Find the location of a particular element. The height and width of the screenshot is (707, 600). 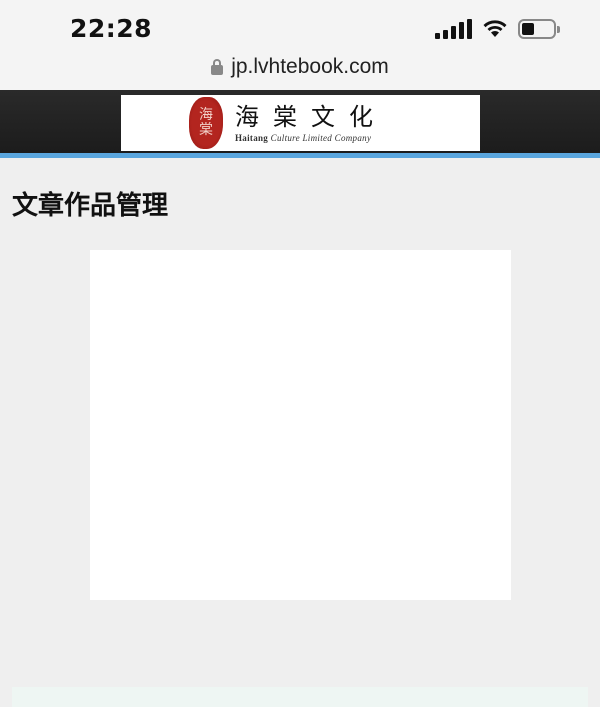

header-accent-line is located at coordinates (300, 155).